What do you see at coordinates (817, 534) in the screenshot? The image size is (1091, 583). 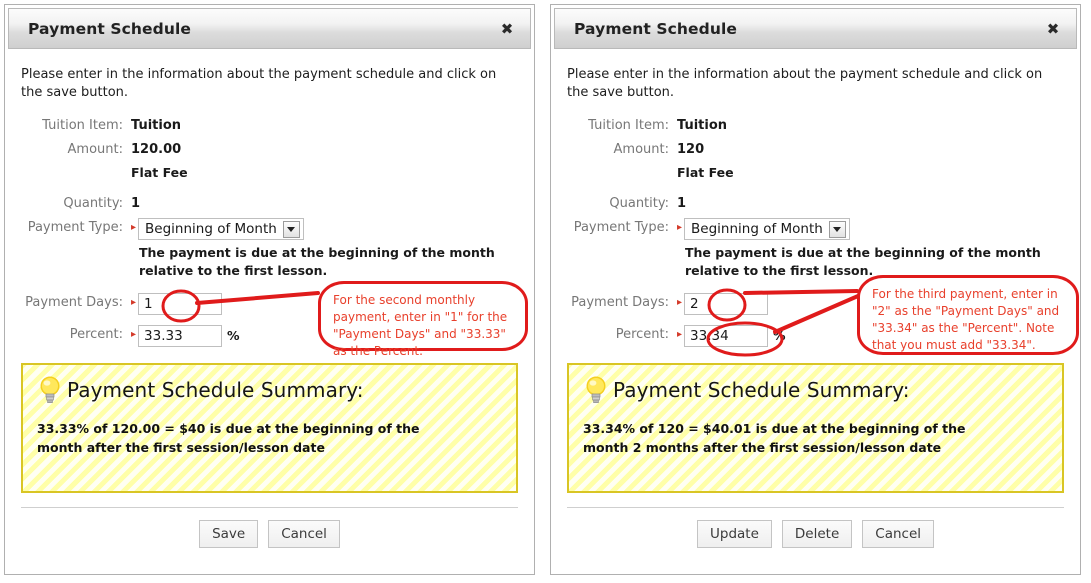 I see `delete-button: Delete` at bounding box center [817, 534].